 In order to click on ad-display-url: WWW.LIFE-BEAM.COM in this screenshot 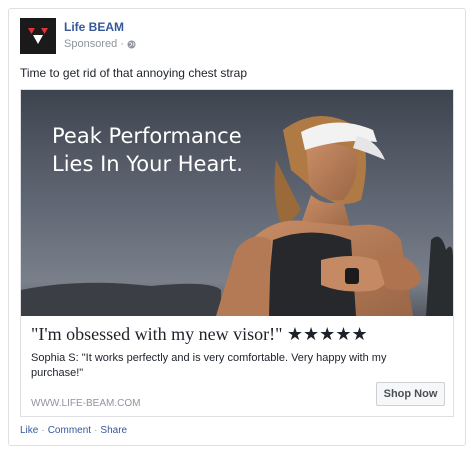, I will do `click(86, 403)`.